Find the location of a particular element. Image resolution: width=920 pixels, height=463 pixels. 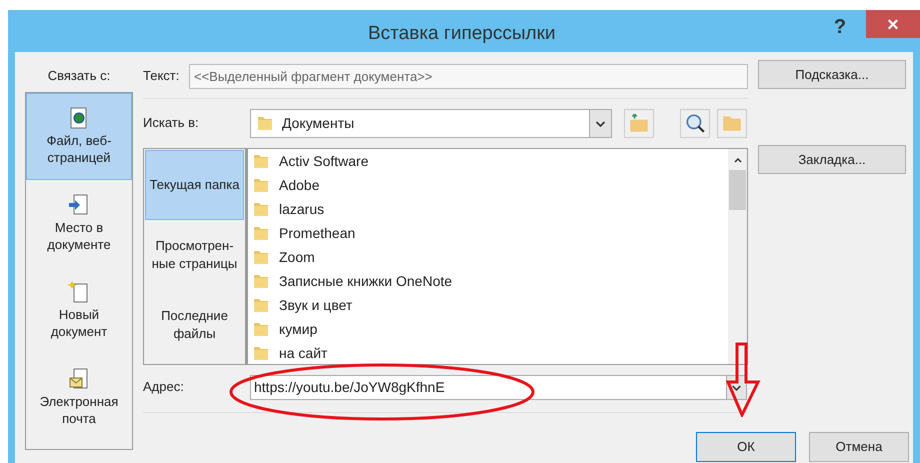

folder-item: на сайт is located at coordinates (490, 352).